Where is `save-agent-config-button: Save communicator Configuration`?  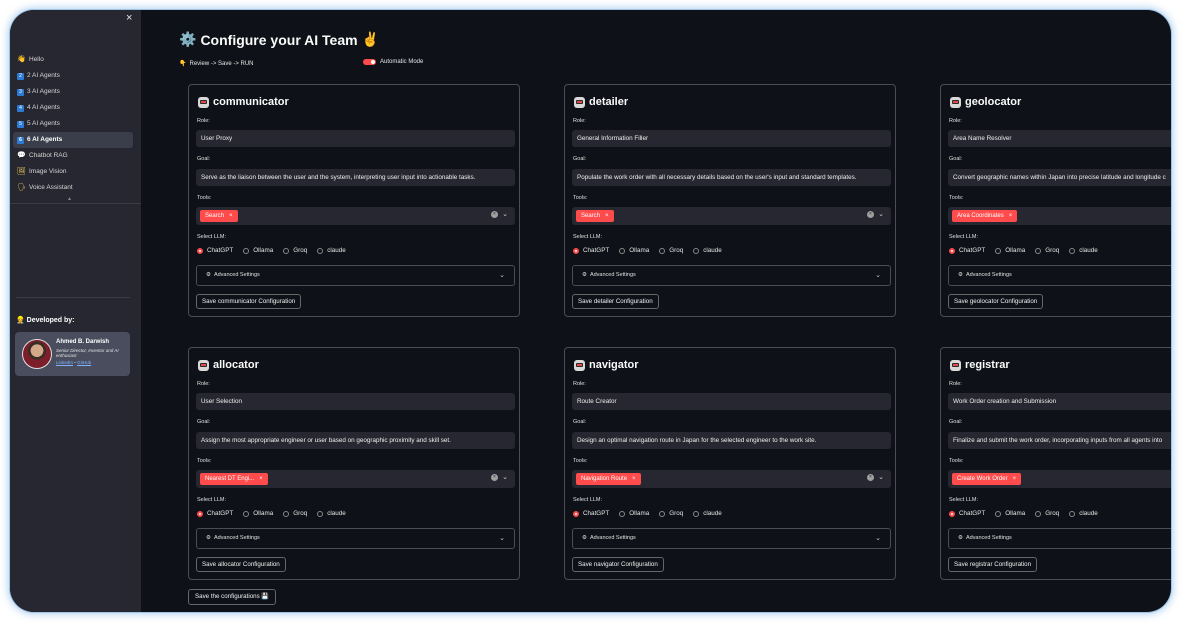 save-agent-config-button: Save communicator Configuration is located at coordinates (249, 301).